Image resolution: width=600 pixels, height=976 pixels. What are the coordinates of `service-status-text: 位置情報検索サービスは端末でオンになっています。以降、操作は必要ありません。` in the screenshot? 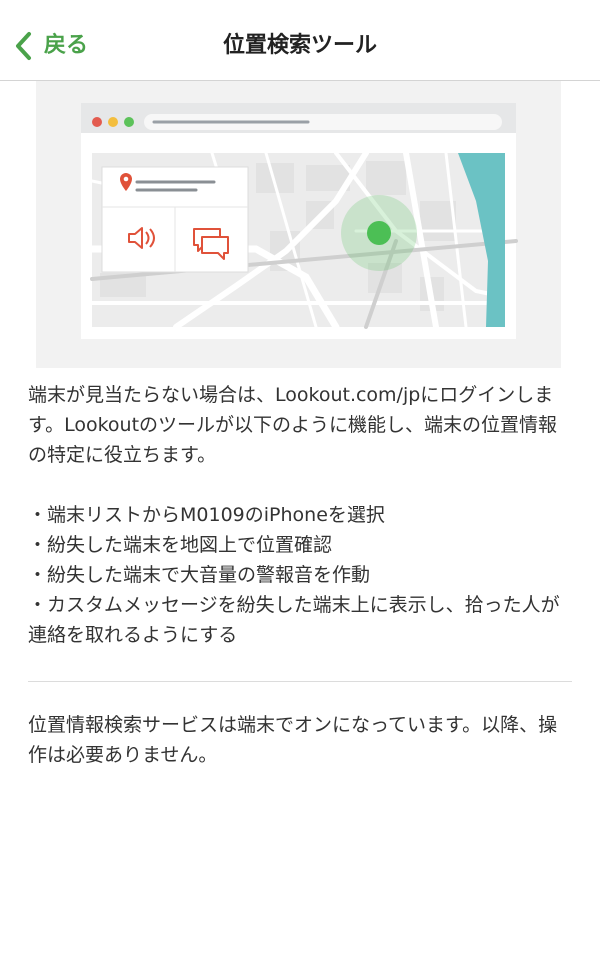 It's located at (293, 740).